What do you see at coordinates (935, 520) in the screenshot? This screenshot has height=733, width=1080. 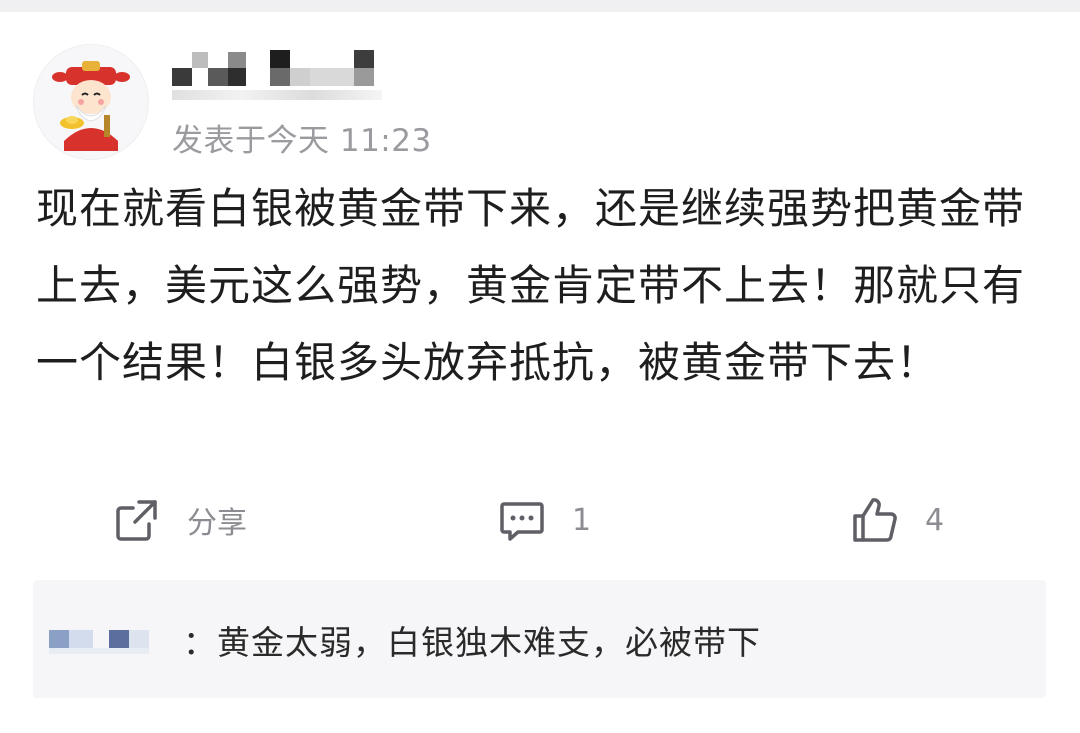 I see `like-count: 4` at bounding box center [935, 520].